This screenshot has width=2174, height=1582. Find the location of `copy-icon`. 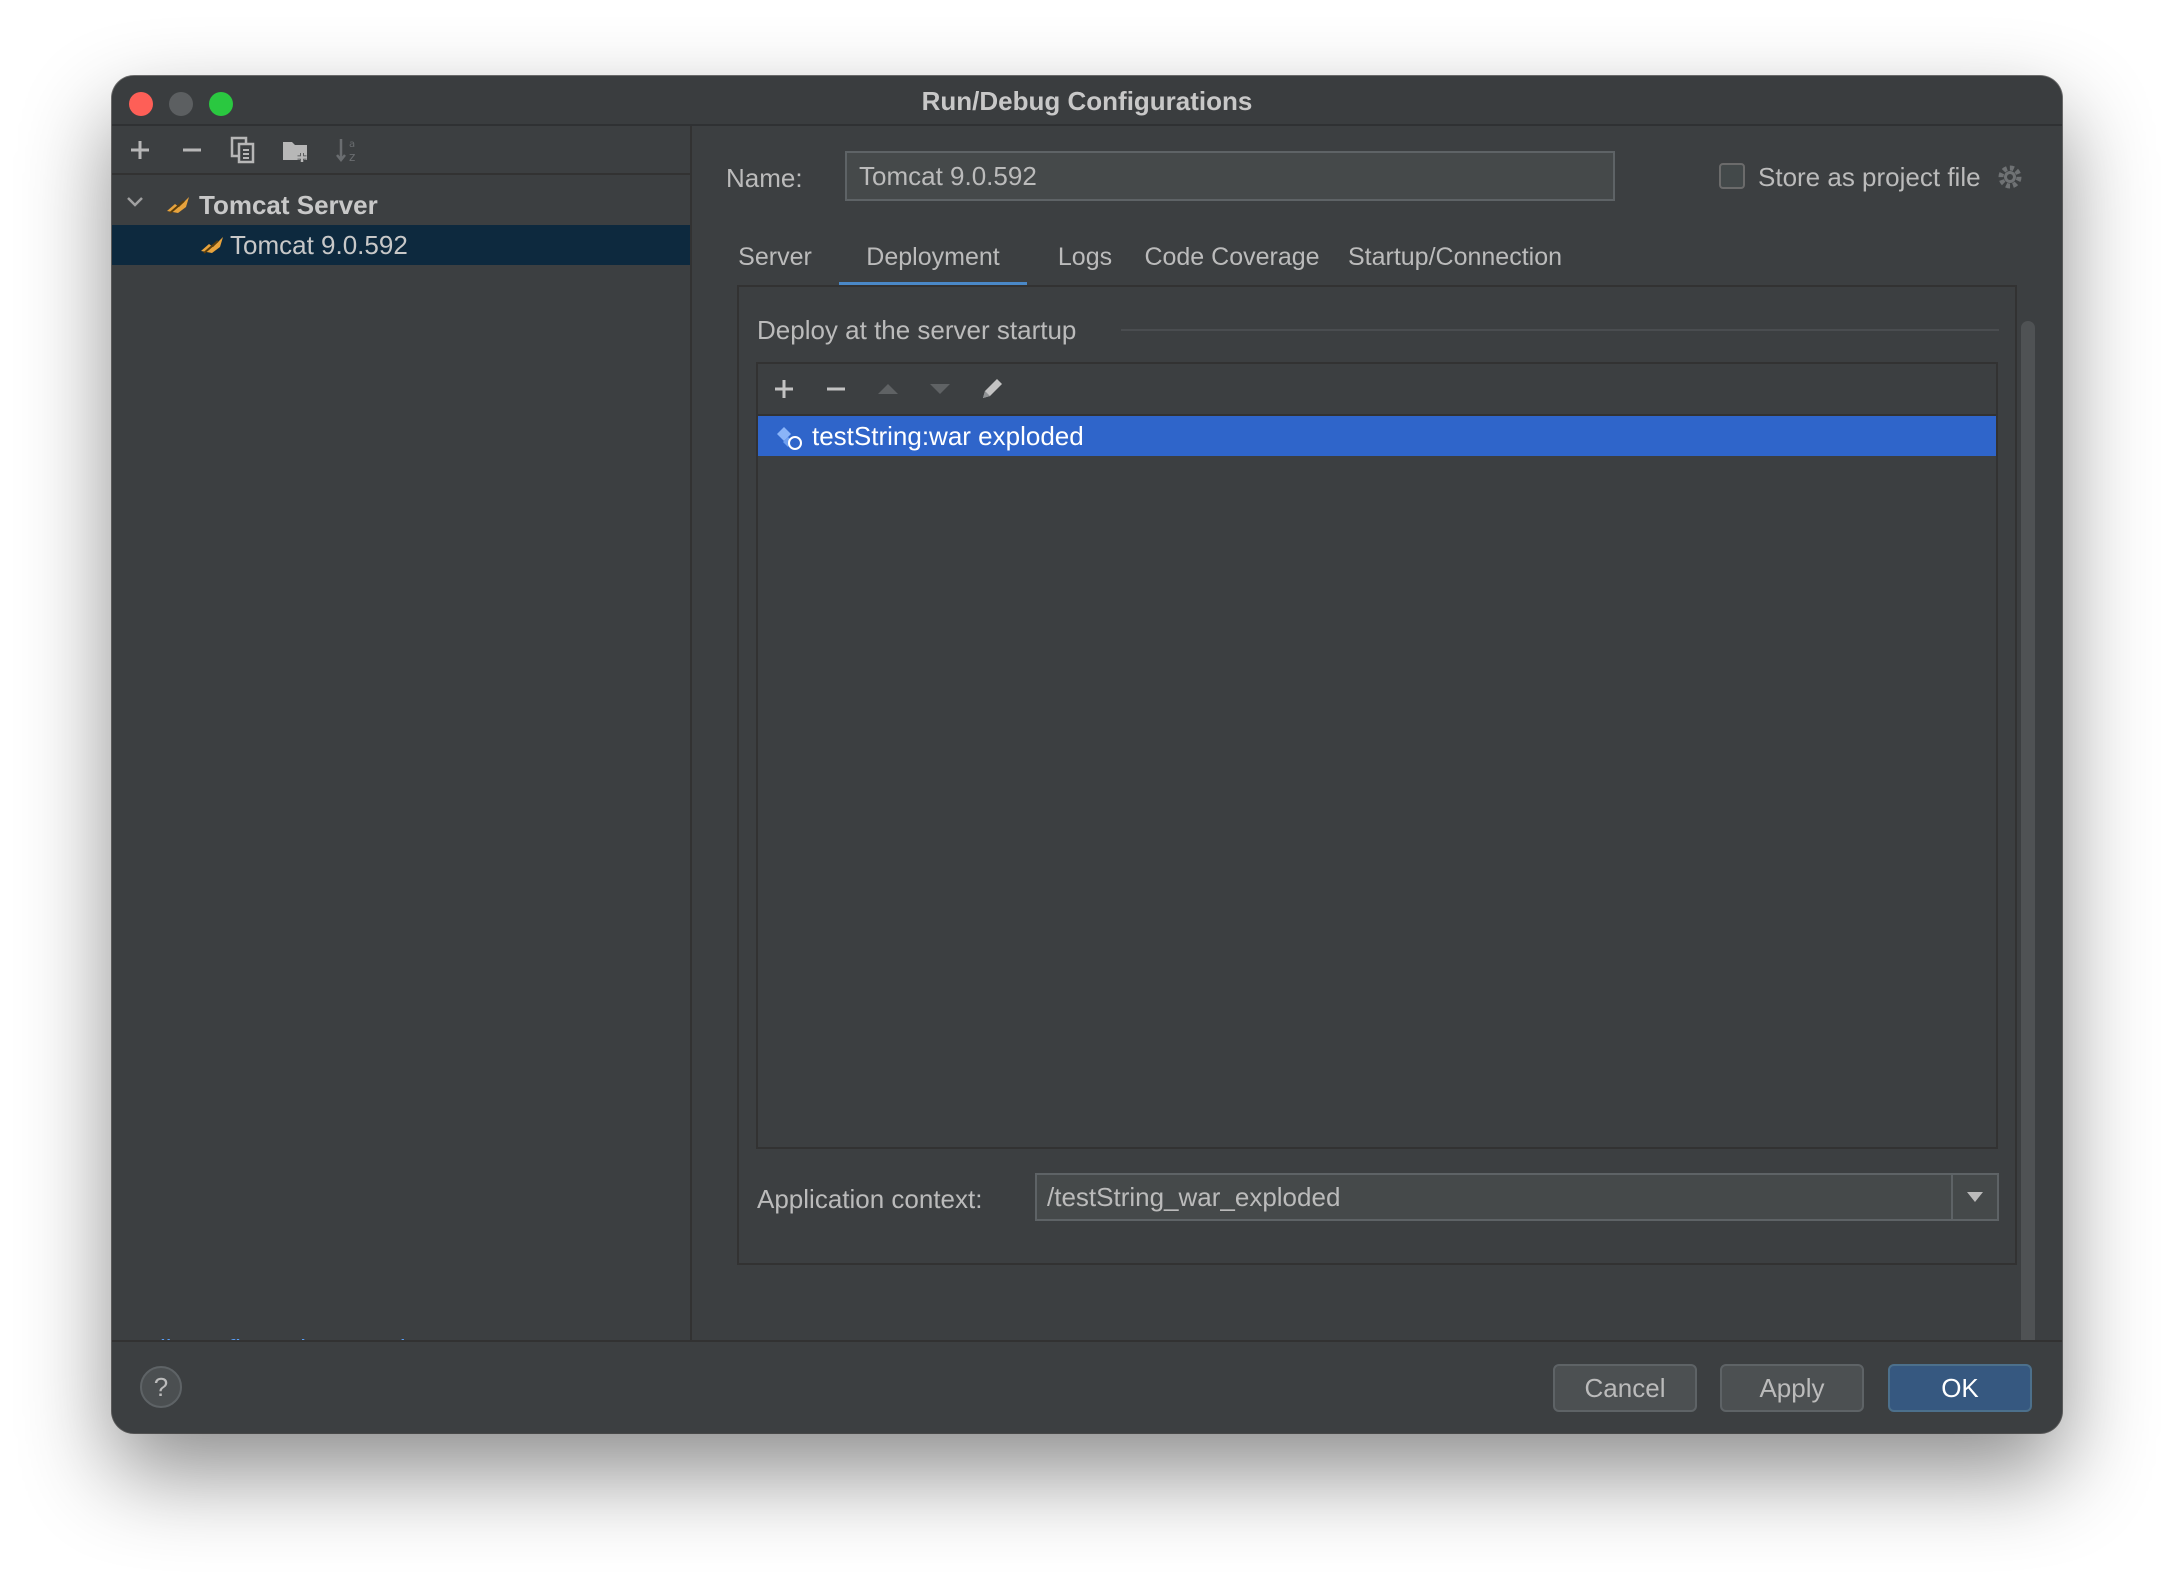

copy-icon is located at coordinates (242, 150).